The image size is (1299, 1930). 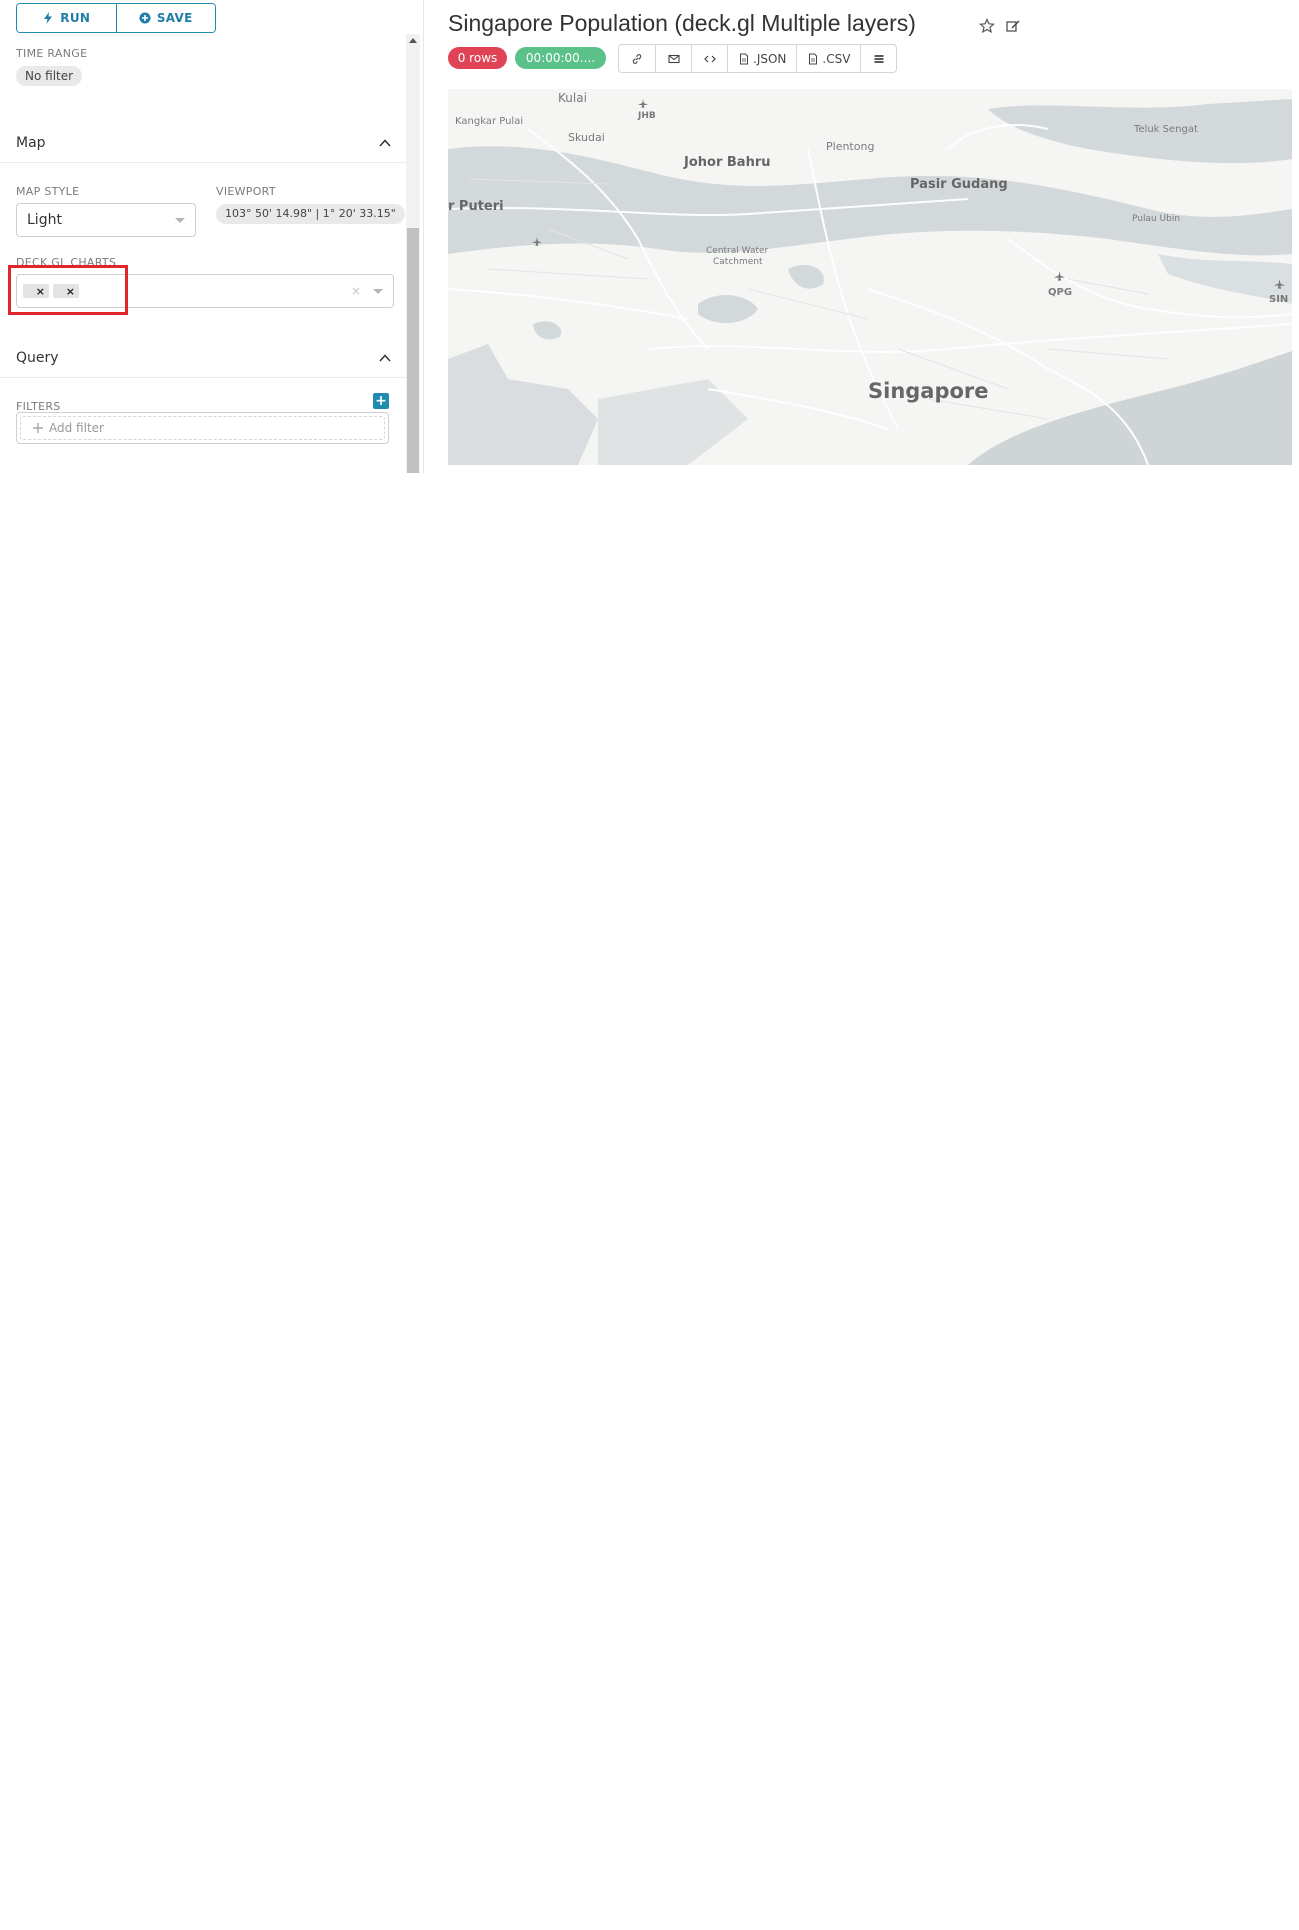 What do you see at coordinates (106, 220) in the screenshot?
I see `map-style-select: Light` at bounding box center [106, 220].